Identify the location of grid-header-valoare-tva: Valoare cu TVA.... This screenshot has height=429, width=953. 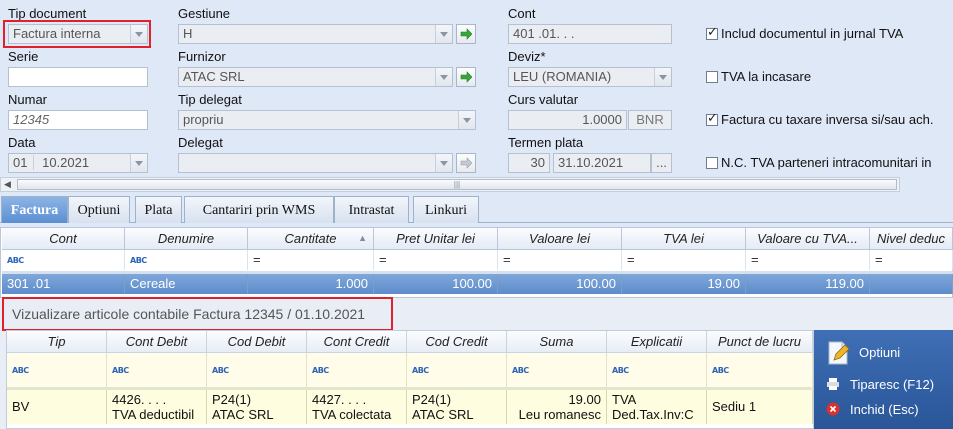
(808, 239).